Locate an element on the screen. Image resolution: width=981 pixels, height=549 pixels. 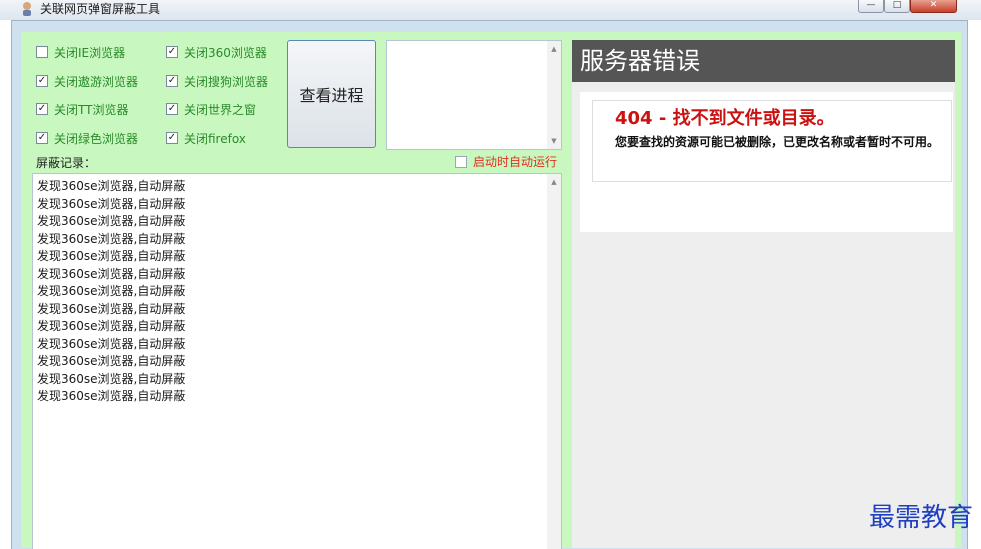
checkbox-label: 关闭firefox is located at coordinates (215, 138).